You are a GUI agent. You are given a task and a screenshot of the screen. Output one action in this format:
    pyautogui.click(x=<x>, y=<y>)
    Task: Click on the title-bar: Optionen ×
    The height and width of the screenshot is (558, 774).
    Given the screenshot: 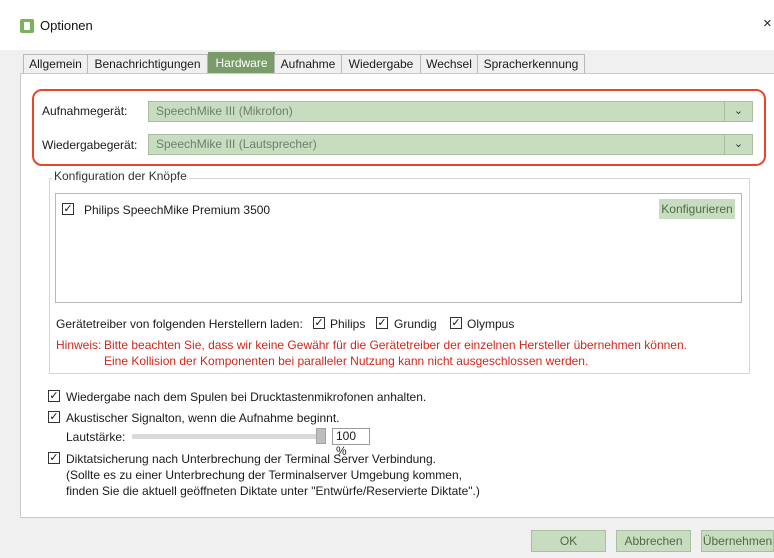 What is the action you would take?
    pyautogui.click(x=387, y=25)
    